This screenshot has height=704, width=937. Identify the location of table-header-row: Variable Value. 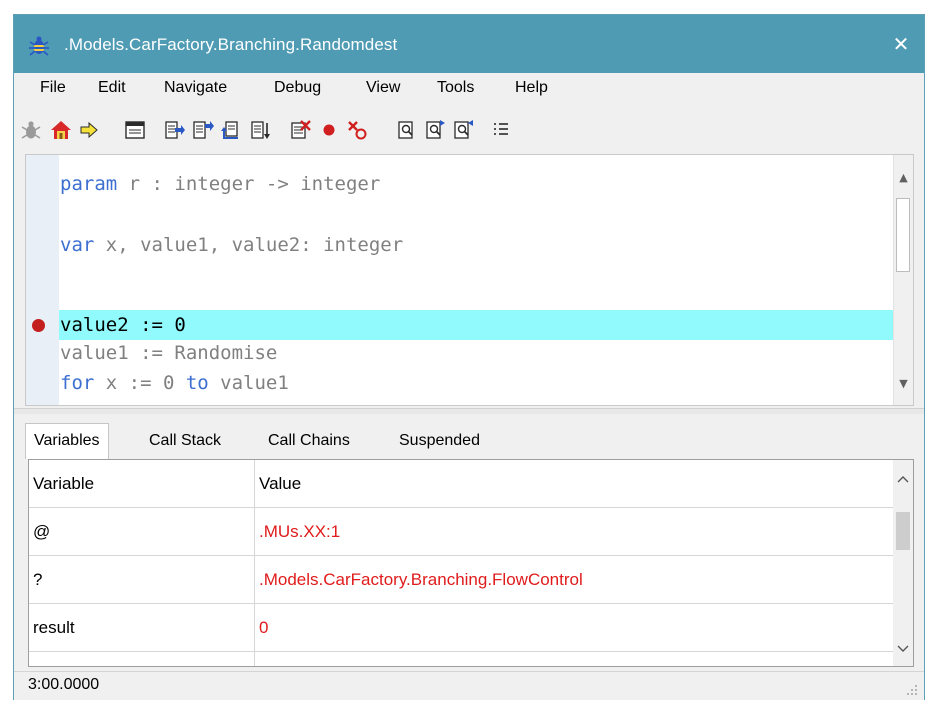
(461, 484).